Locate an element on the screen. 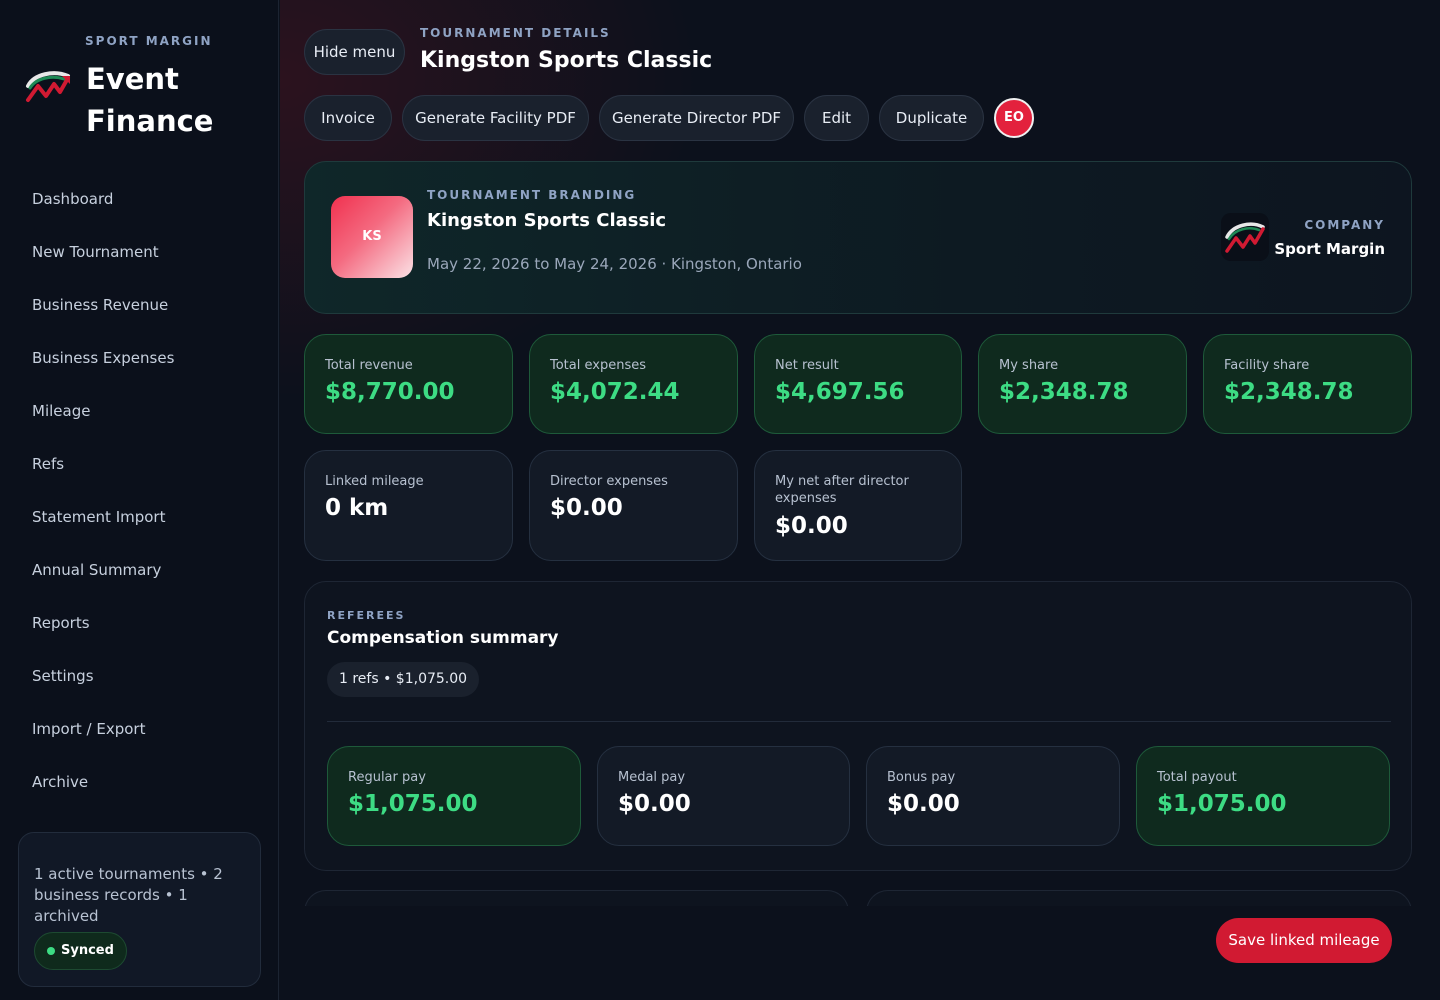 The height and width of the screenshot is (1000, 1440). stat-label: Bonus pay is located at coordinates (921, 777).